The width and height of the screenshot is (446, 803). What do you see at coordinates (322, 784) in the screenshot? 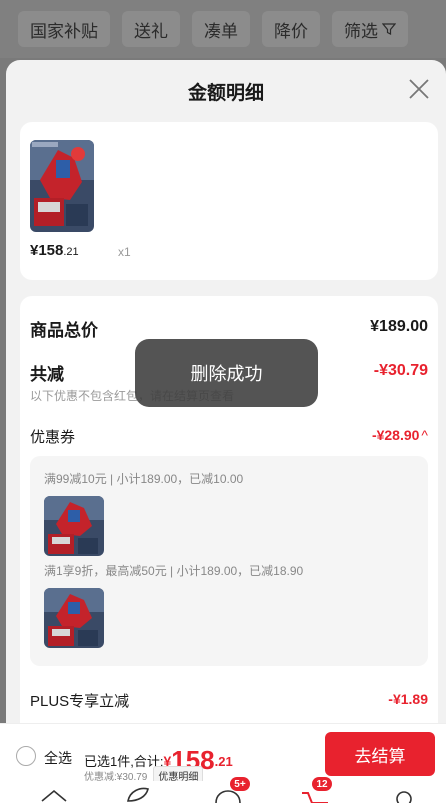
I see `cart-badge: 12` at bounding box center [322, 784].